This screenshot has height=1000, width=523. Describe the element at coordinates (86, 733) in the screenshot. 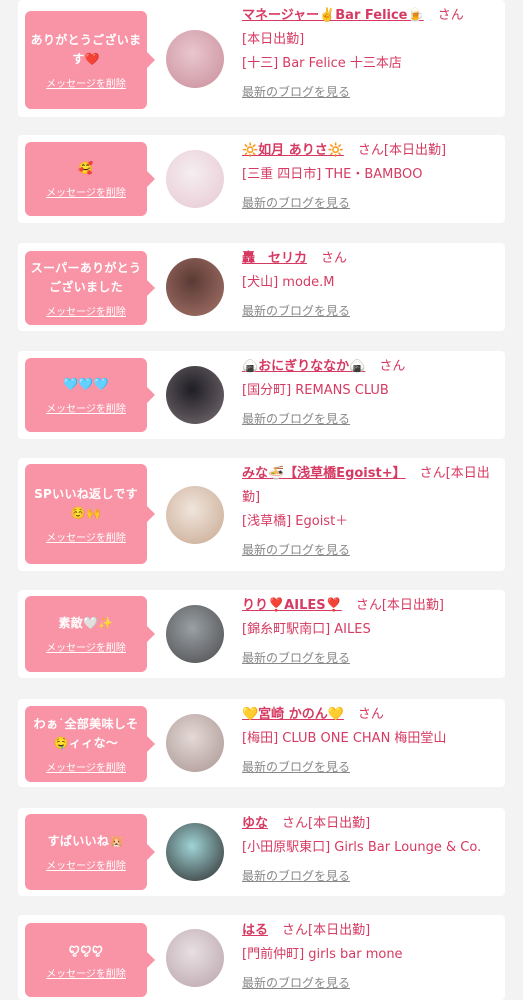

I see `message-text: わぁ˙全部美味しそ🤤ィィな〜` at that location.